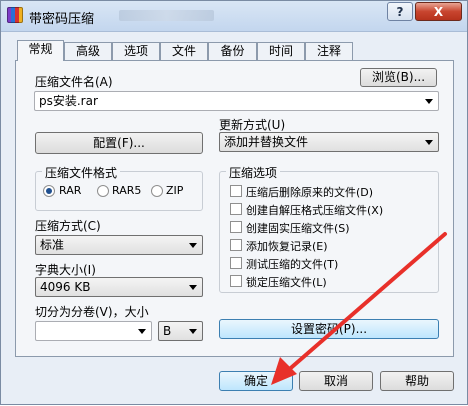 Image resolution: width=468 pixels, height=406 pixels. What do you see at coordinates (103, 191) in the screenshot?
I see `format-rar5-radio` at bounding box center [103, 191].